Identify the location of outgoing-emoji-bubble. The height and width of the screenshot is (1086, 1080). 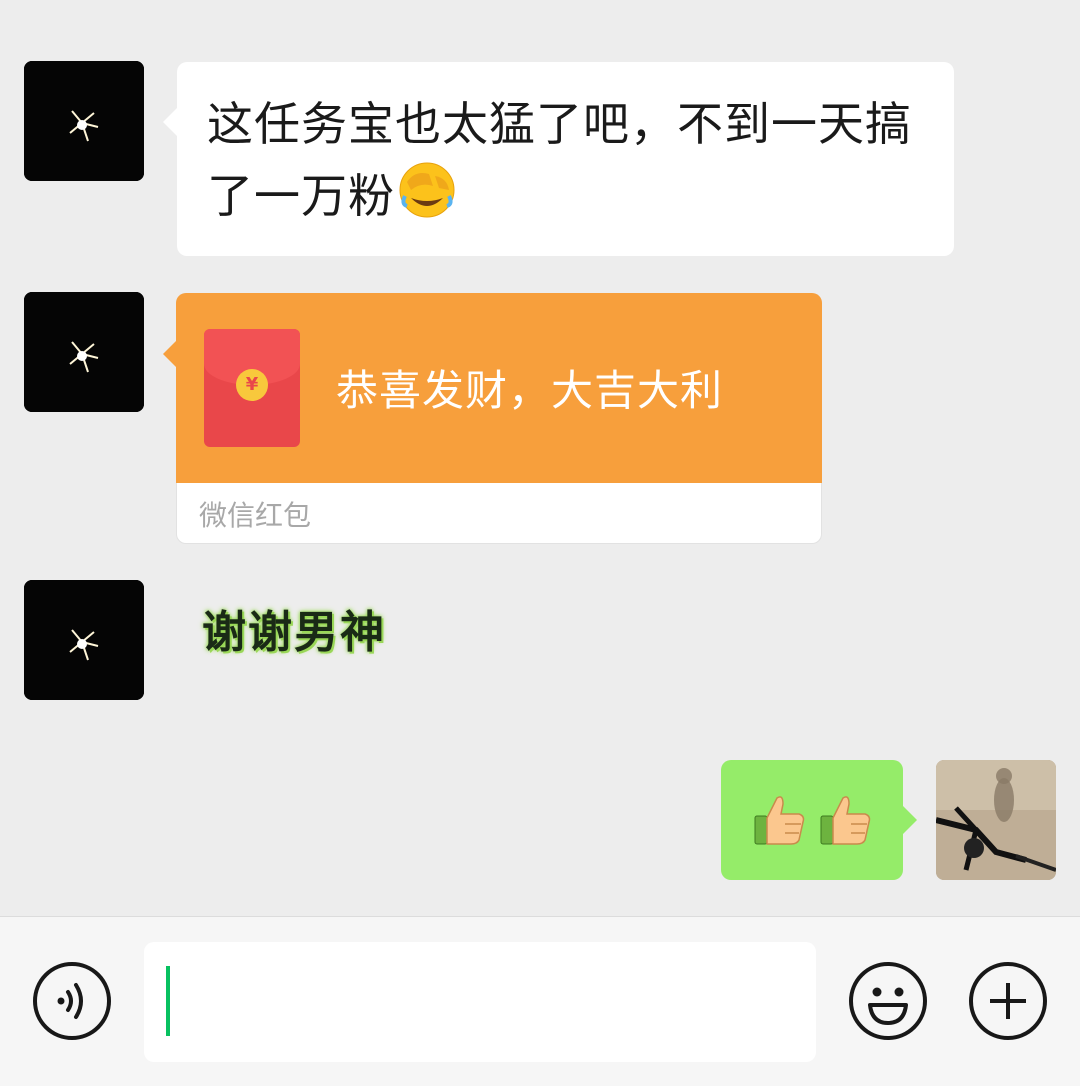
(819, 820).